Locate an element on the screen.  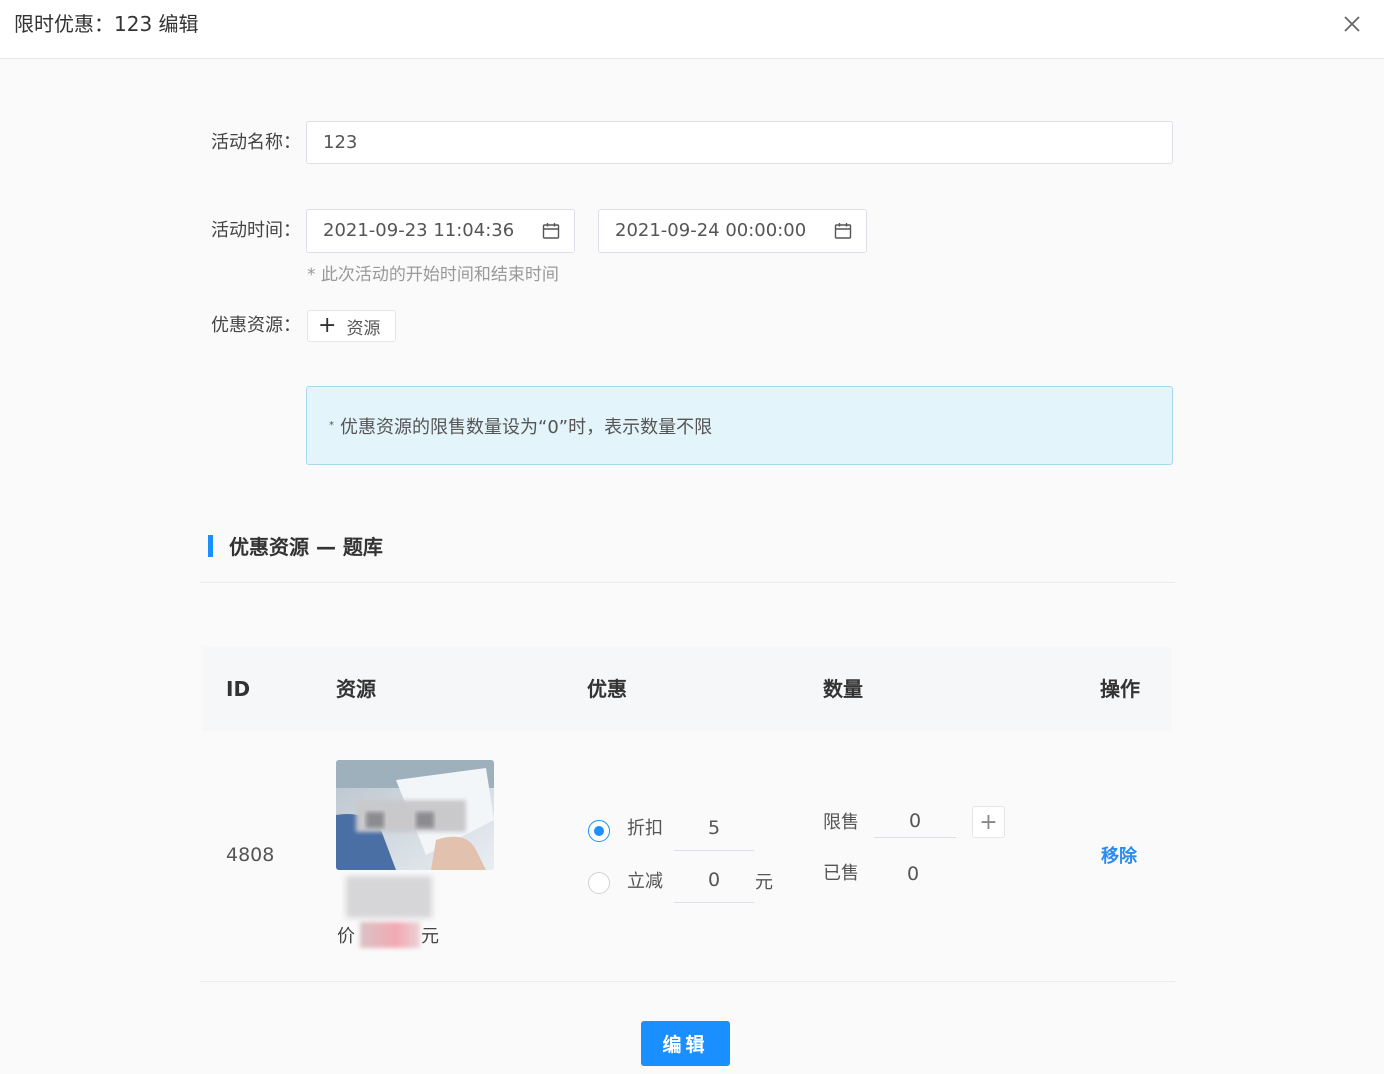
reduce-input: 0 is located at coordinates (714, 885).